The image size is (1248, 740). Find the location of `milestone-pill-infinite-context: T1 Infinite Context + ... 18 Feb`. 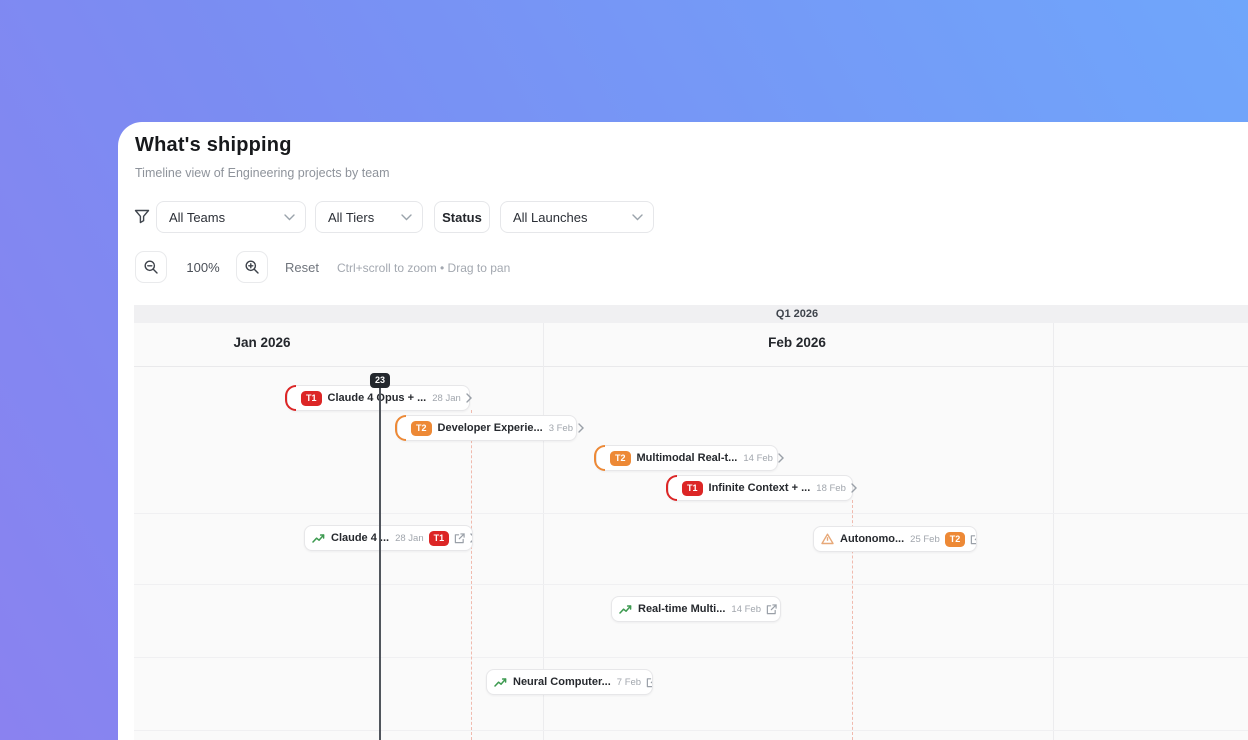

milestone-pill-infinite-context: T1 Infinite Context + ... 18 Feb is located at coordinates (761, 488).